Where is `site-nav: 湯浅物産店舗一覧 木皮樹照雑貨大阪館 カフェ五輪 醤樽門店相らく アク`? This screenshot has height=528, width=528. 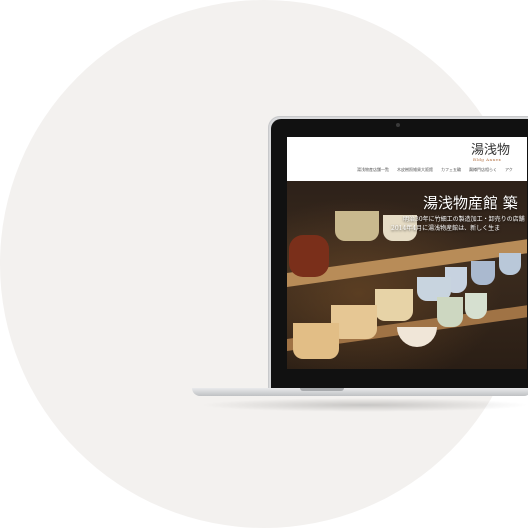
site-nav: 湯浅物産店舗一覧 木皮樹照雑貨大阪館 カフェ五輪 醤樽門店相らく アク is located at coordinates (435, 170).